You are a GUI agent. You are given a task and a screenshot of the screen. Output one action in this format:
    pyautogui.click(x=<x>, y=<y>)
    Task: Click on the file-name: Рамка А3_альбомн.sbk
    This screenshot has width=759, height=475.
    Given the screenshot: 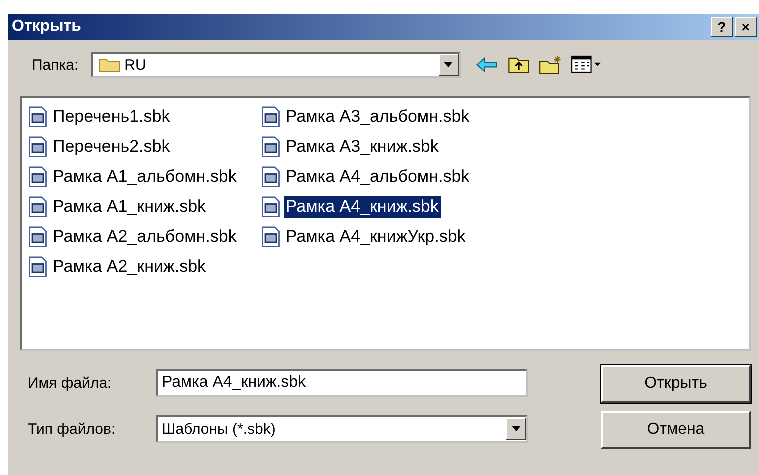 What is the action you would take?
    pyautogui.click(x=378, y=117)
    